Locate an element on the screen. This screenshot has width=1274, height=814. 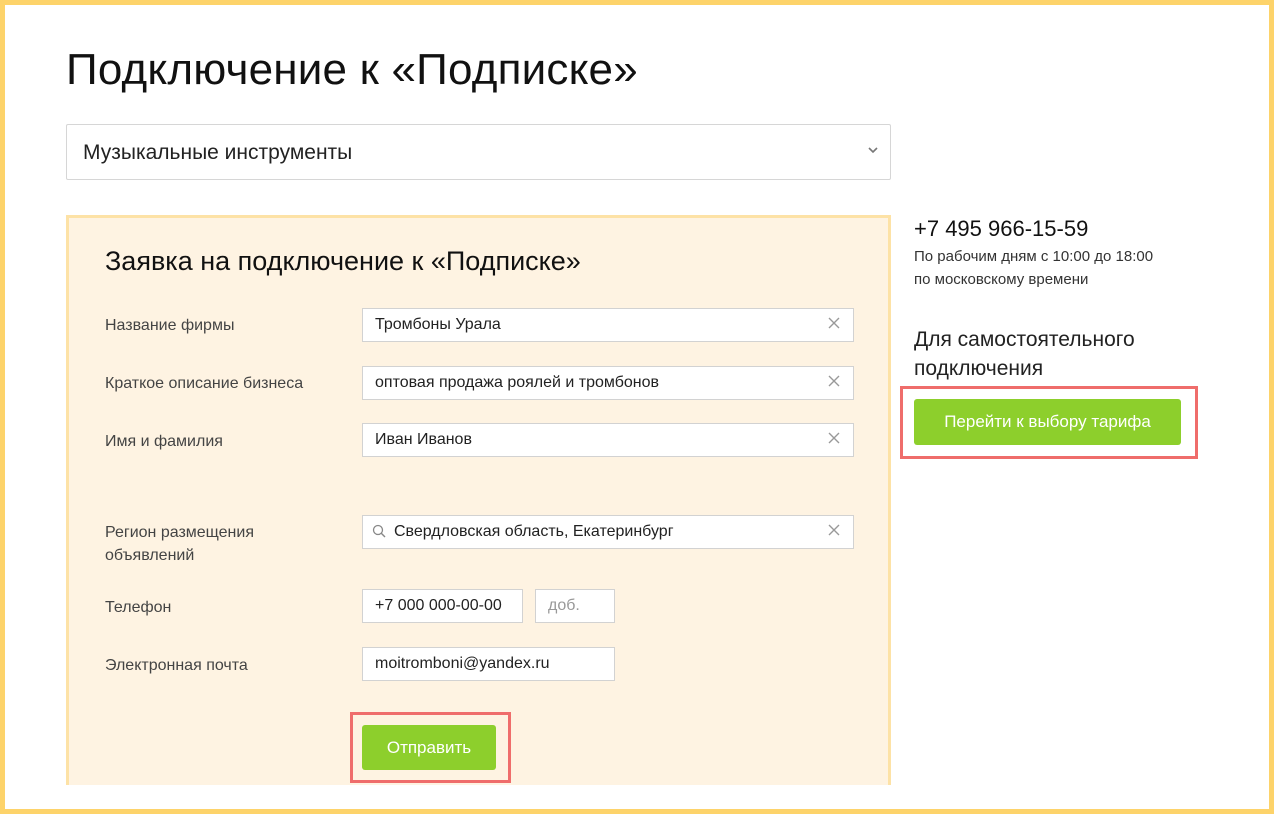
email-value: moitromboni@yandex.ru is located at coordinates (462, 663).